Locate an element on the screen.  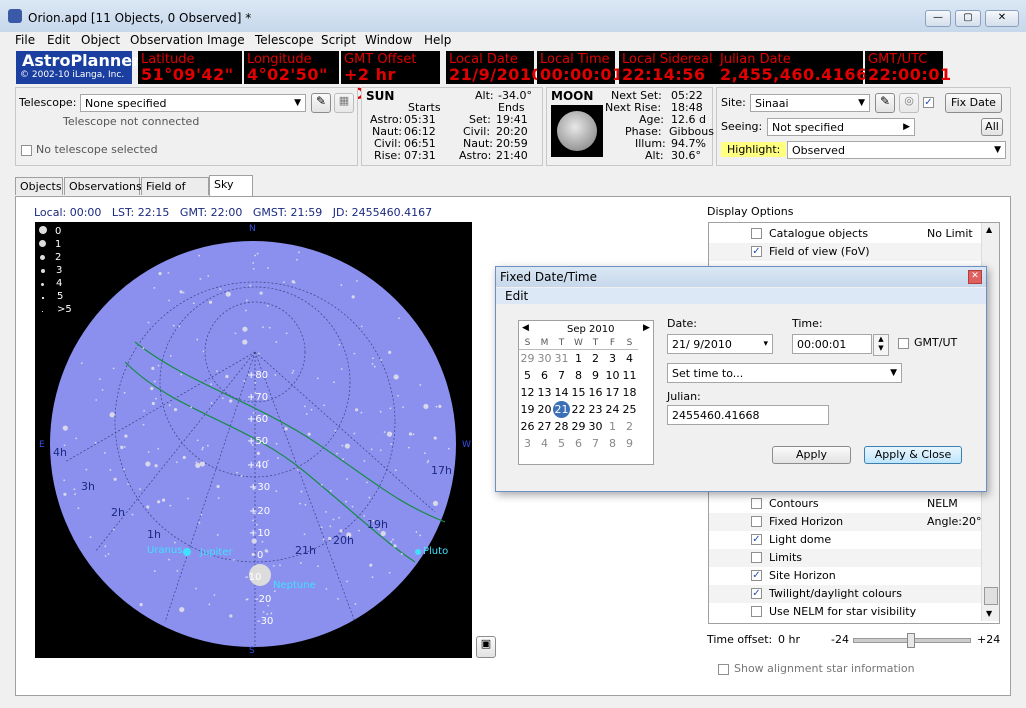
calendar-day: 17 is located at coordinates (612, 392).